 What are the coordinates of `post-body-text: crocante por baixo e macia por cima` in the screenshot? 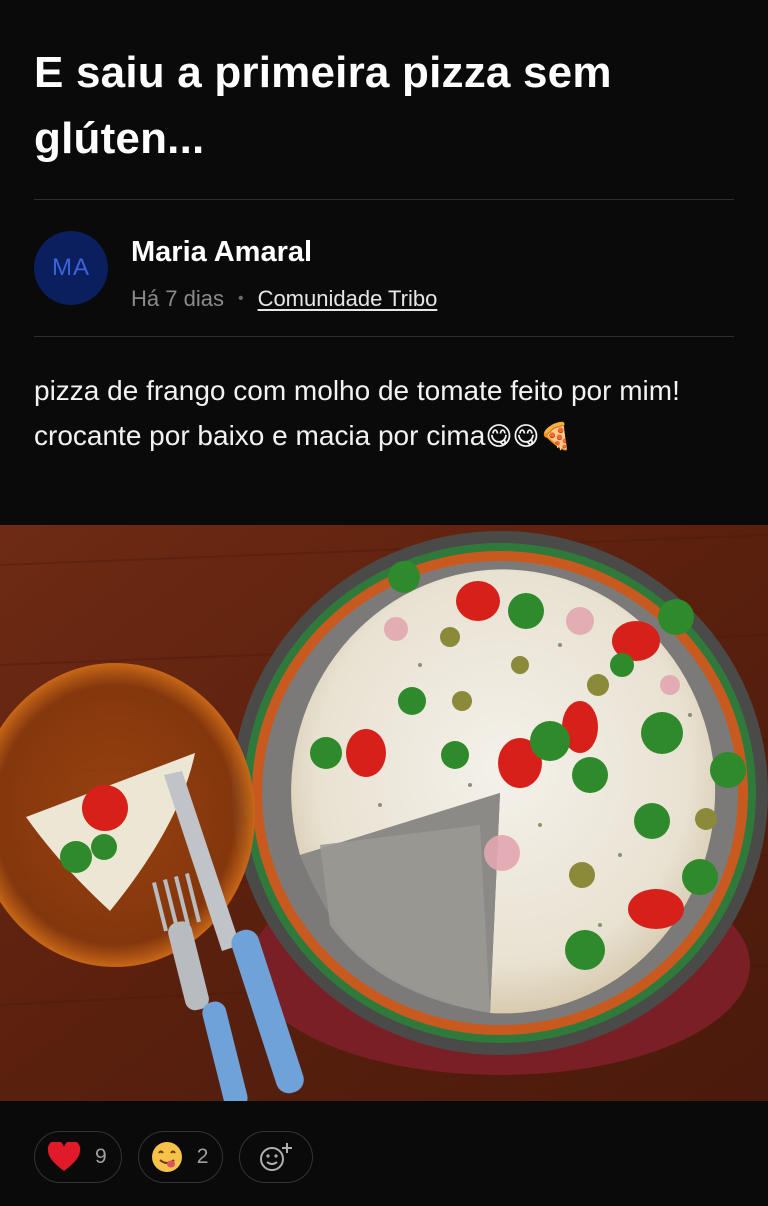 It's located at (260, 435).